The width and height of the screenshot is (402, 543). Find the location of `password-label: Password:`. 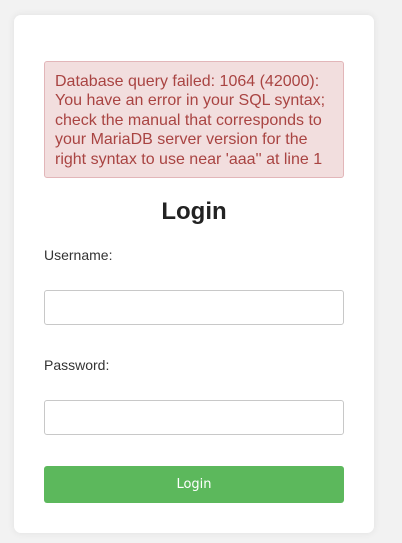

password-label: Password: is located at coordinates (77, 365).